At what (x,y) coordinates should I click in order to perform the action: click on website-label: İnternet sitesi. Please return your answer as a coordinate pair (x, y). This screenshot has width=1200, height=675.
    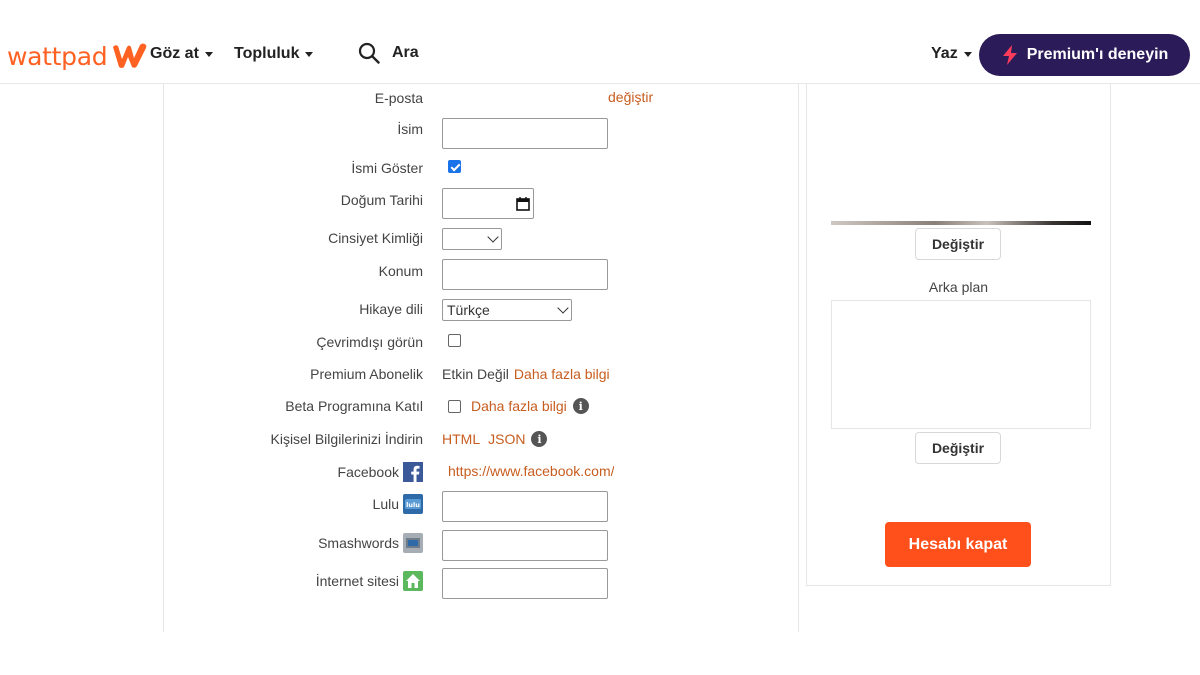
    Looking at the image, I should click on (369, 581).